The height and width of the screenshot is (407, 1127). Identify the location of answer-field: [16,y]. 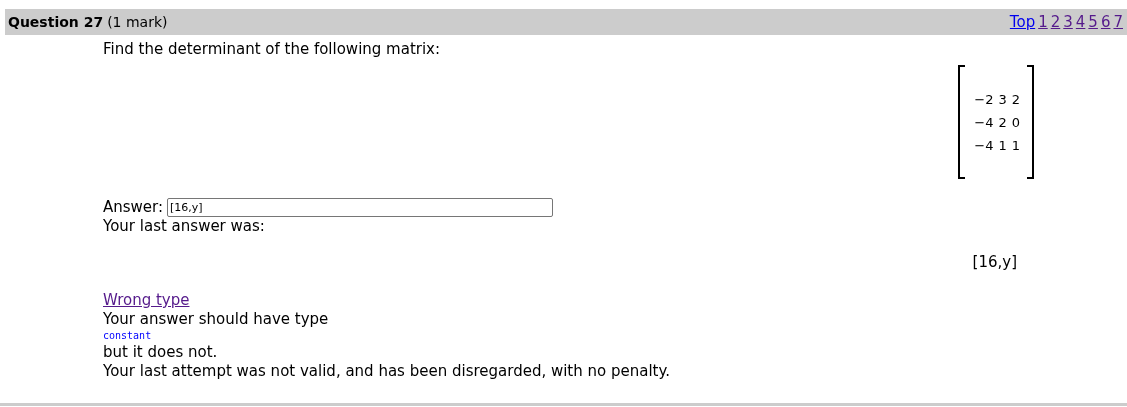
(360, 207).